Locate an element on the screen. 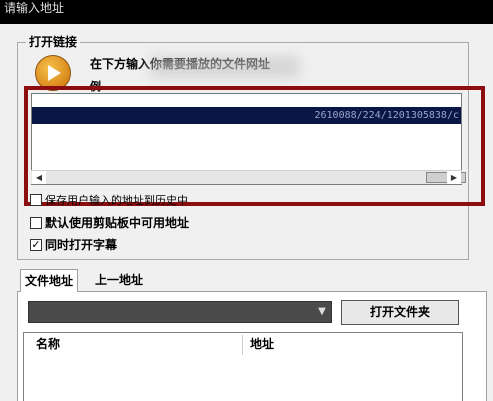 Image resolution: width=493 pixels, height=401 pixels. save-history-option: 保存用户输入的地址到历史中 is located at coordinates (109, 200).